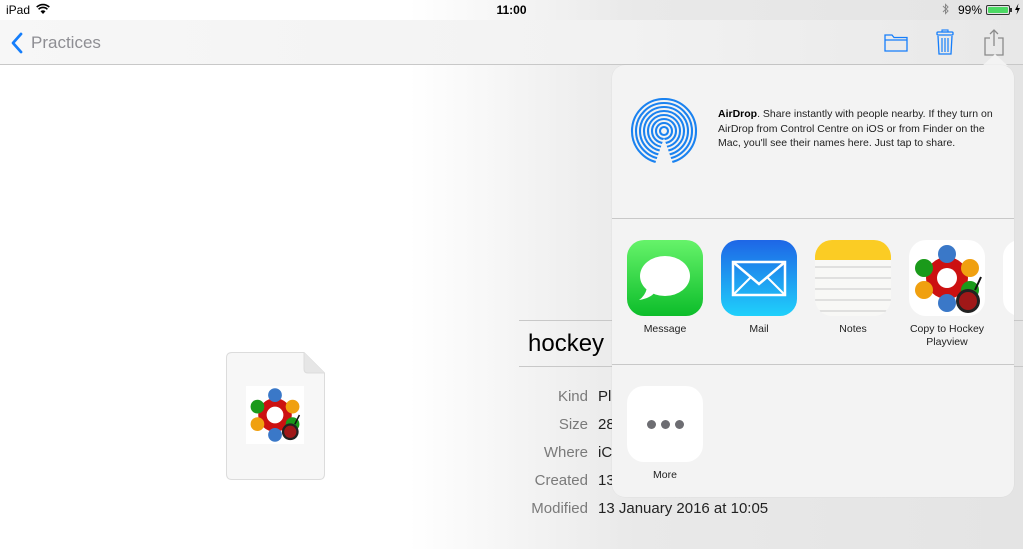  What do you see at coordinates (664, 131) in the screenshot?
I see `airdrop-icon` at bounding box center [664, 131].